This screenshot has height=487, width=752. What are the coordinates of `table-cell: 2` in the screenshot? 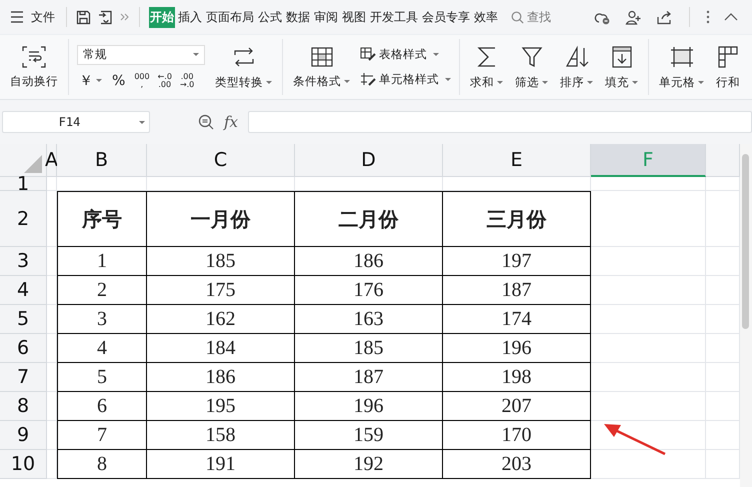 It's located at (102, 290).